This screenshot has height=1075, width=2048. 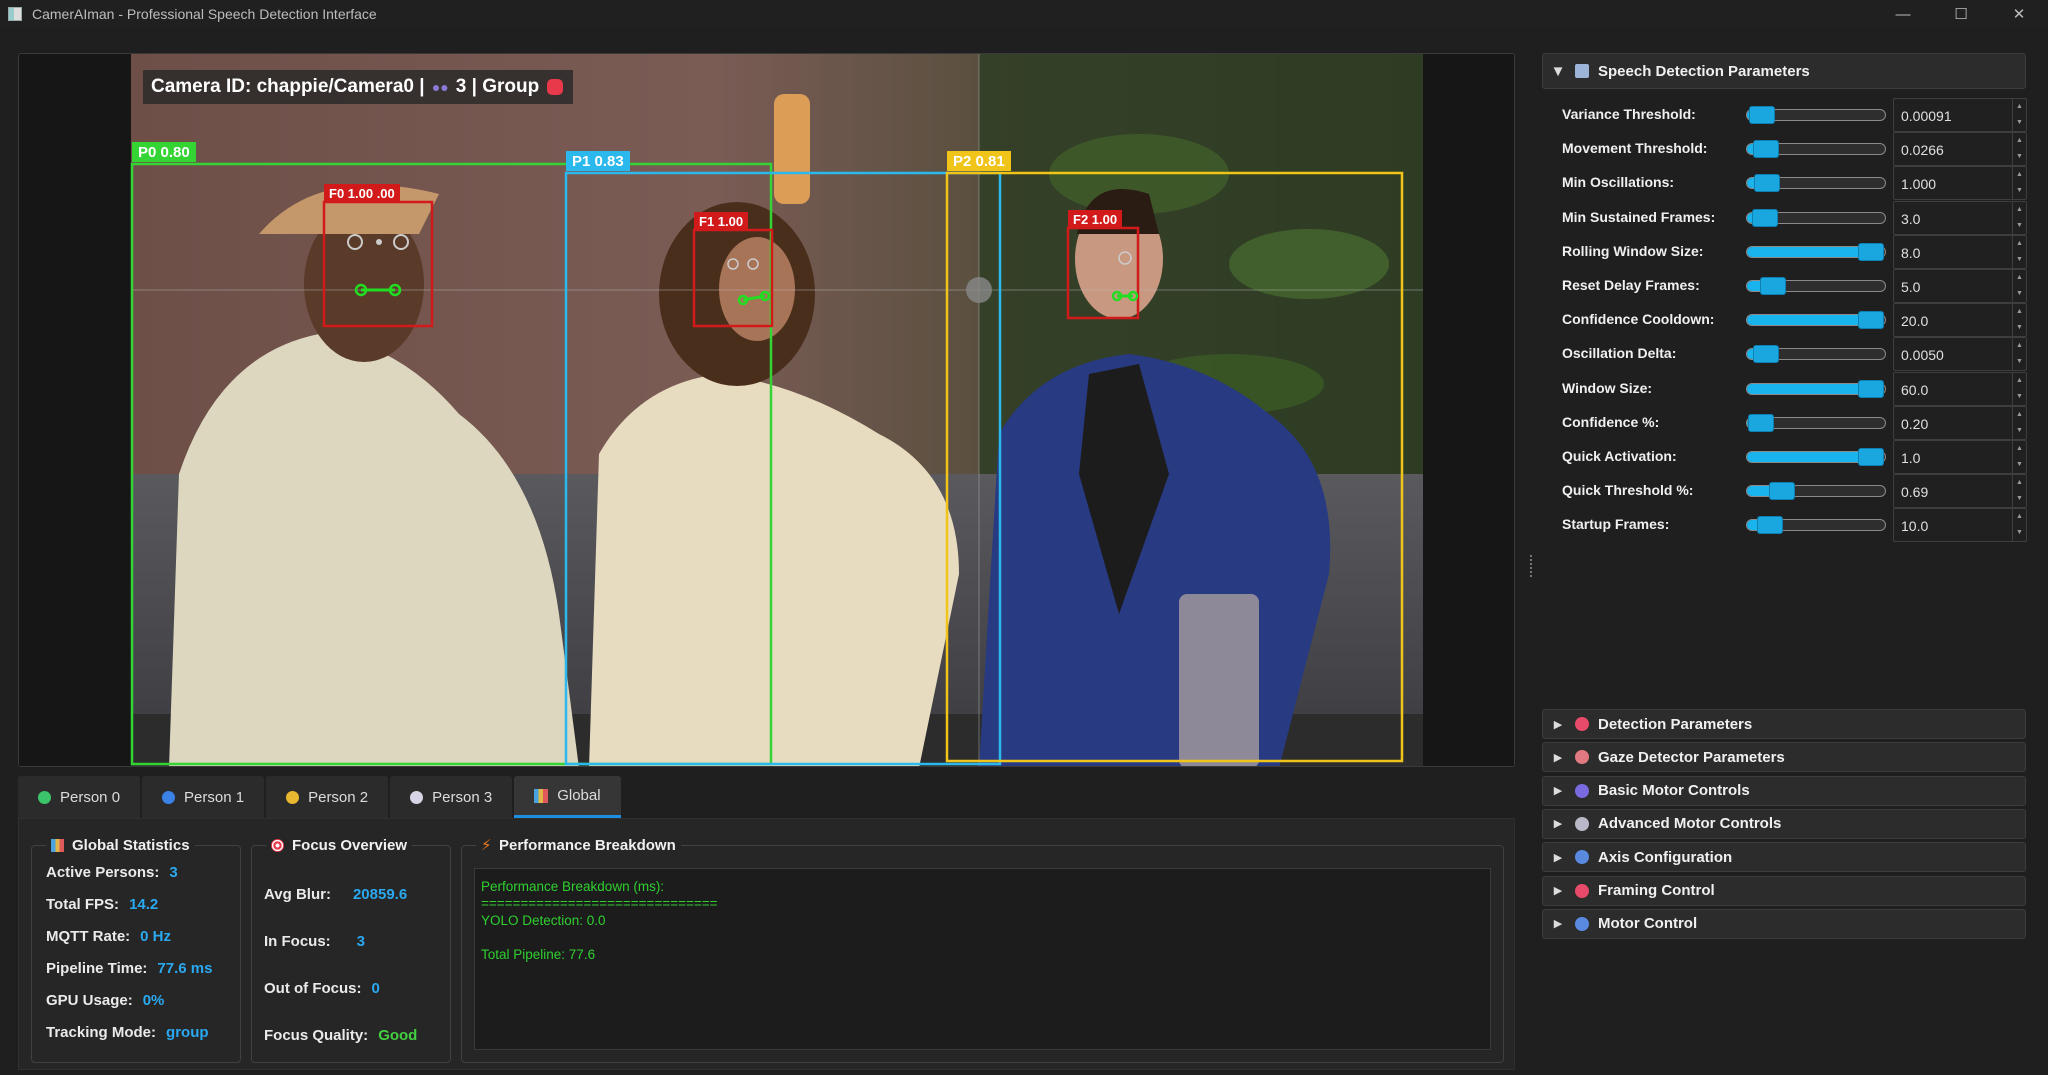 What do you see at coordinates (579, 795) in the screenshot?
I see `tab-label: Global` at bounding box center [579, 795].